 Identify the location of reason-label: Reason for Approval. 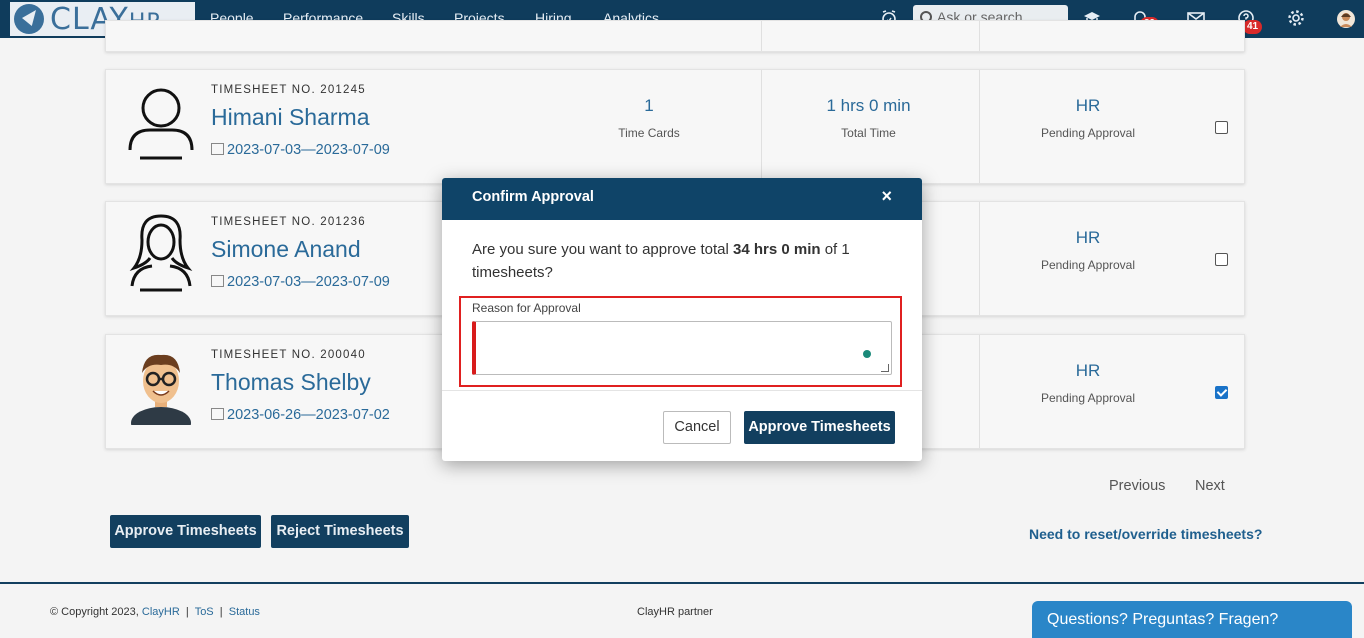
(526, 308).